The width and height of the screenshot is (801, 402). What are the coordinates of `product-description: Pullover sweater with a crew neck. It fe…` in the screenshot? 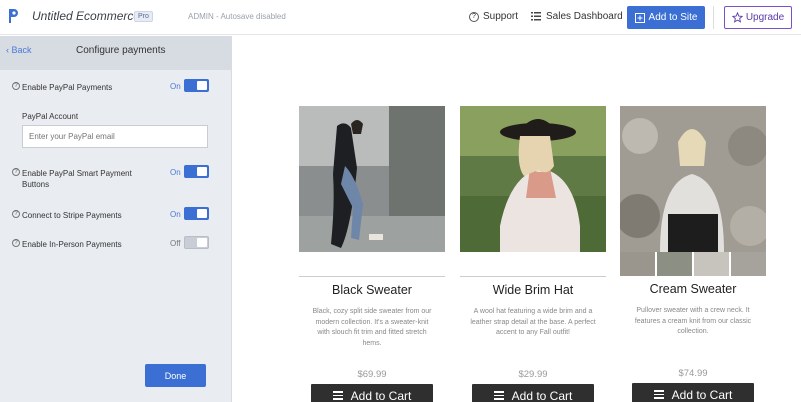 It's located at (693, 321).